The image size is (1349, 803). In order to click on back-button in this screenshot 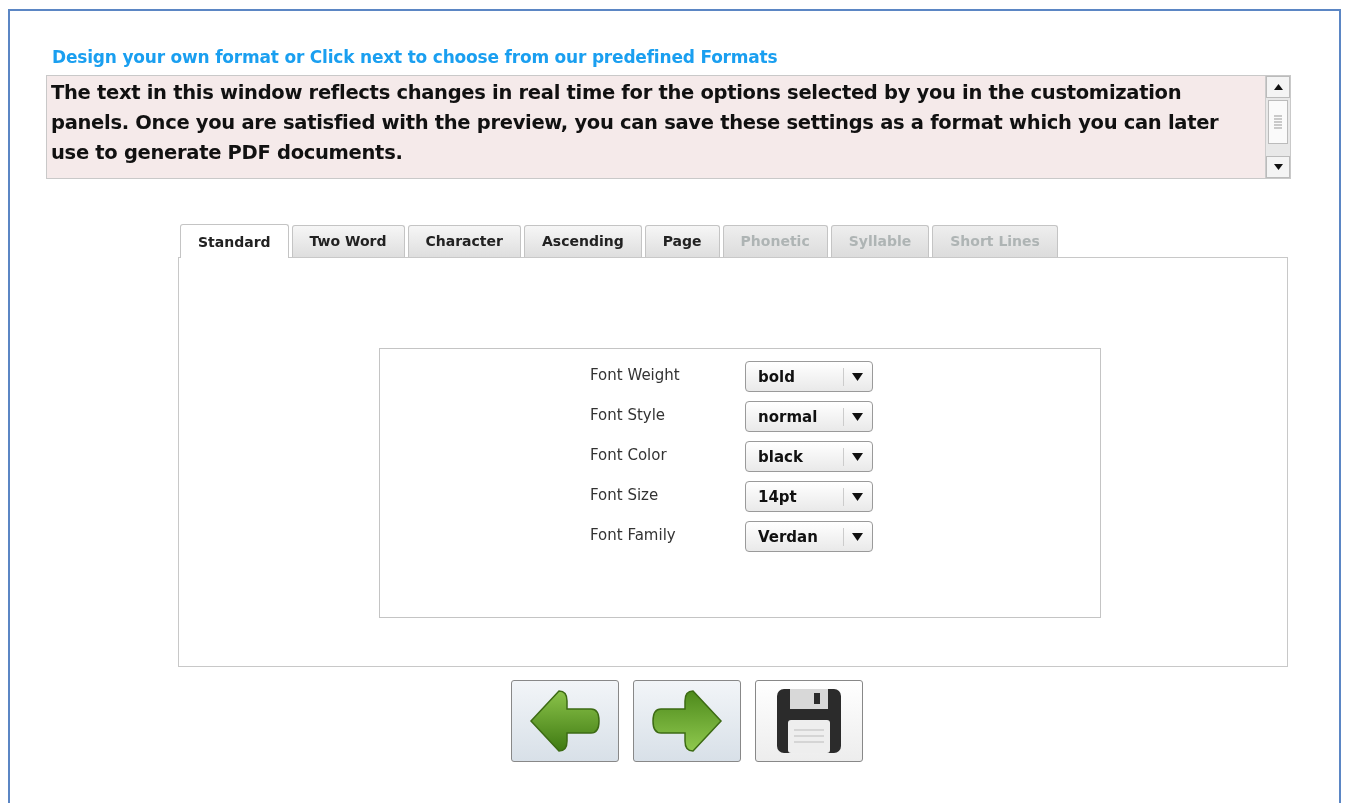, I will do `click(565, 721)`.